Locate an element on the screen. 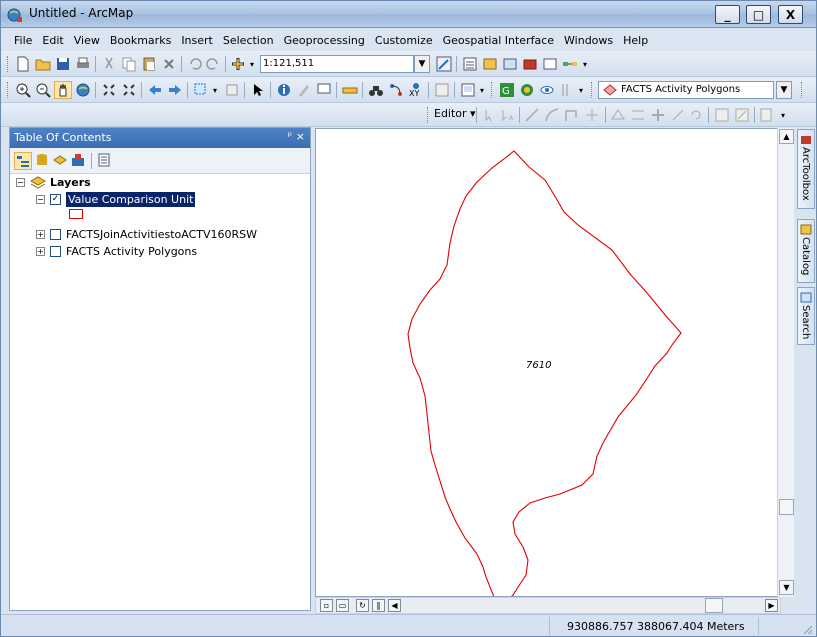 The width and height of the screenshot is (817, 637). layer-label: Value Comparison Unit is located at coordinates (131, 199).